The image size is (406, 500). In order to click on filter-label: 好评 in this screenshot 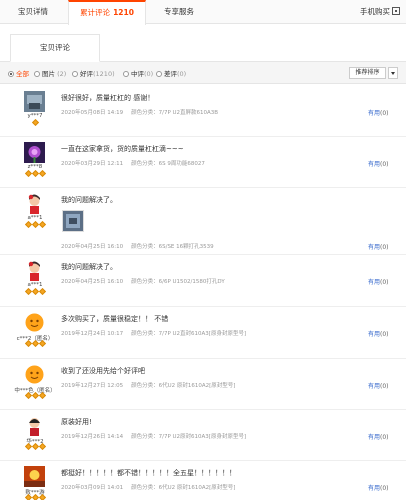, I will do `click(86, 74)`.